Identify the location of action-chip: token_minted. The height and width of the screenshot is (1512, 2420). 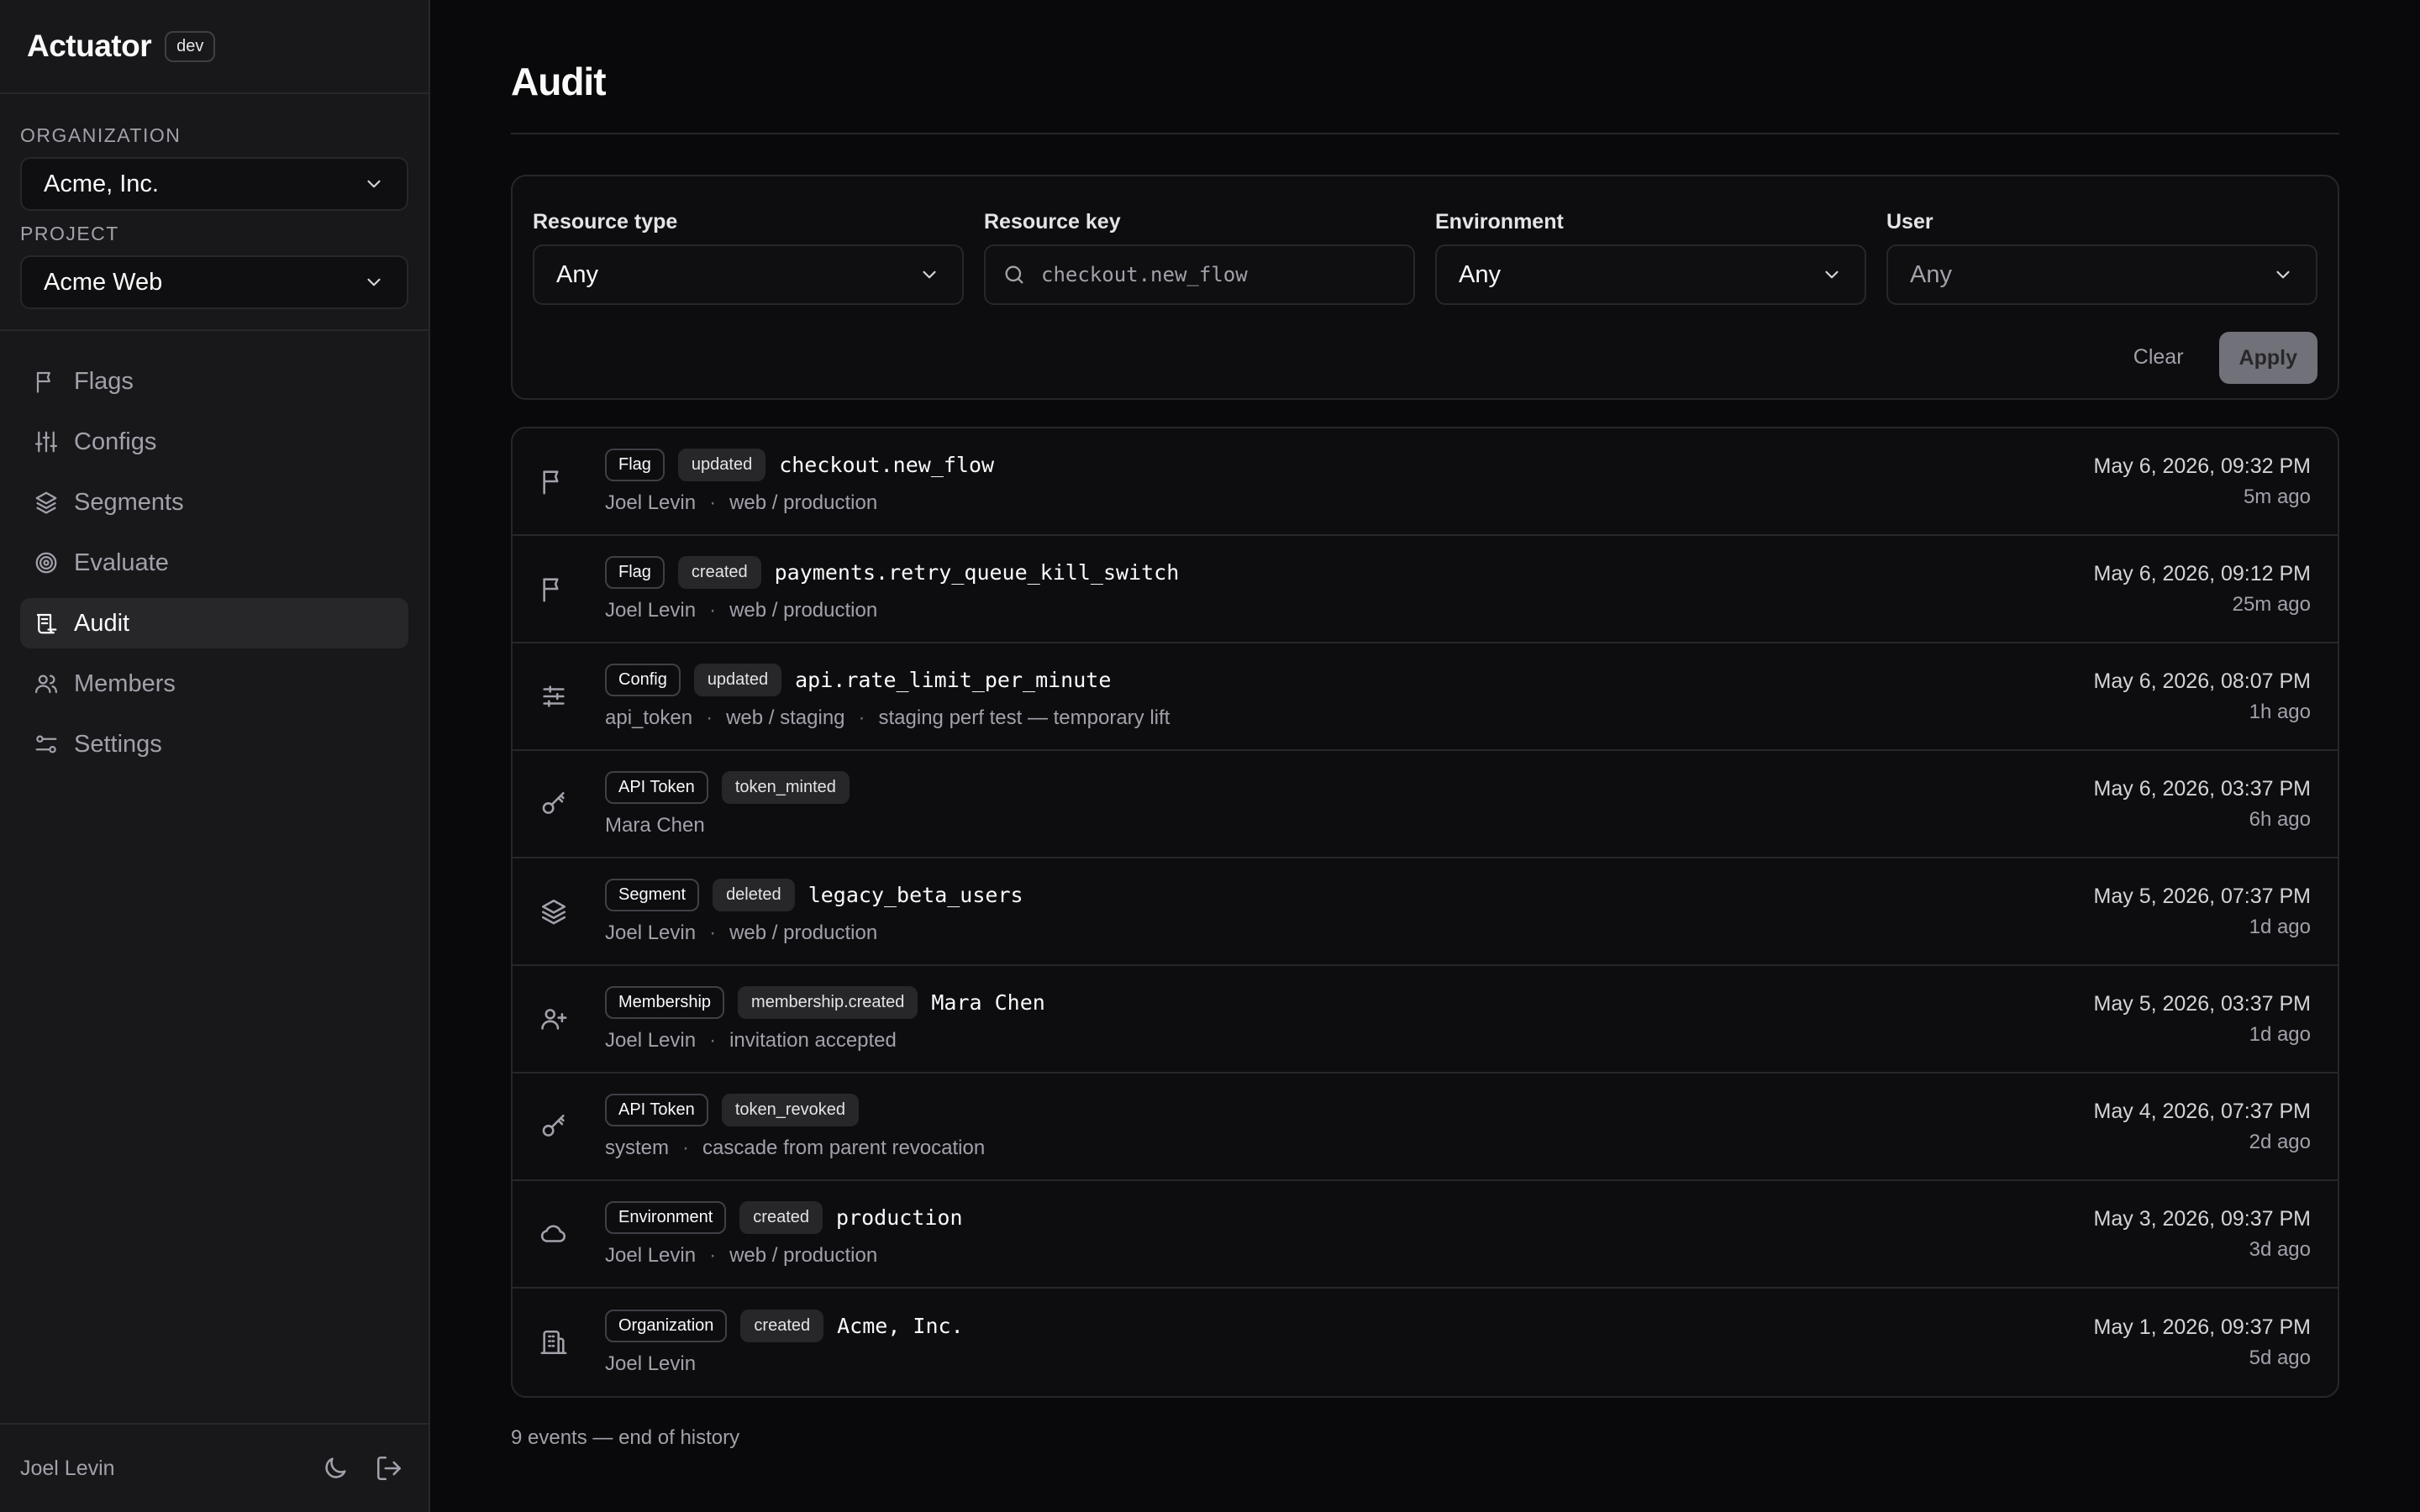
(785, 787).